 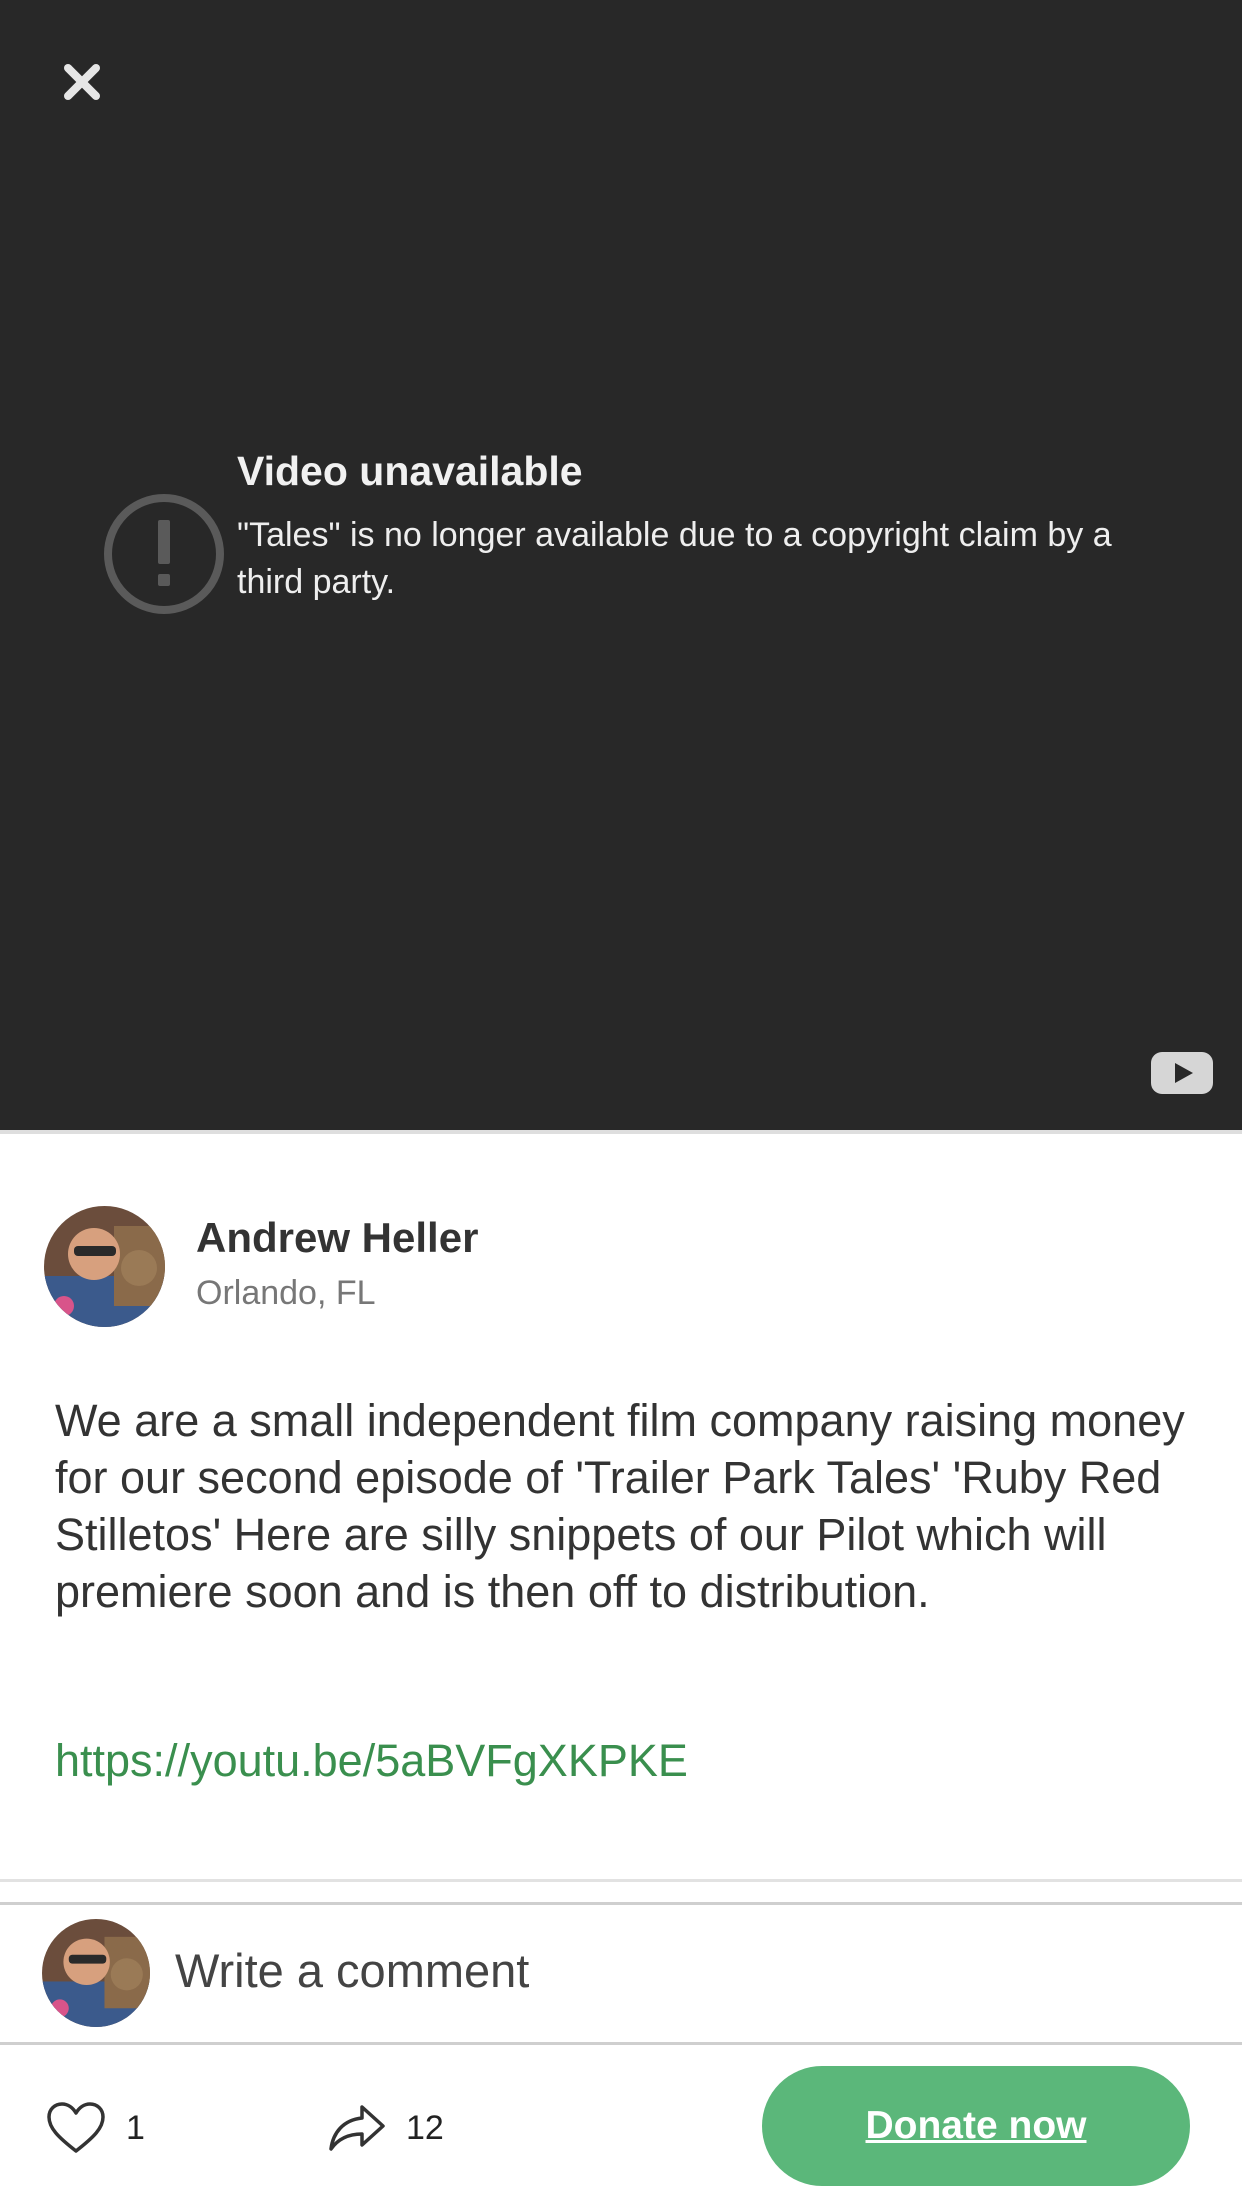 What do you see at coordinates (76, 2127) in the screenshot?
I see `heart-icon` at bounding box center [76, 2127].